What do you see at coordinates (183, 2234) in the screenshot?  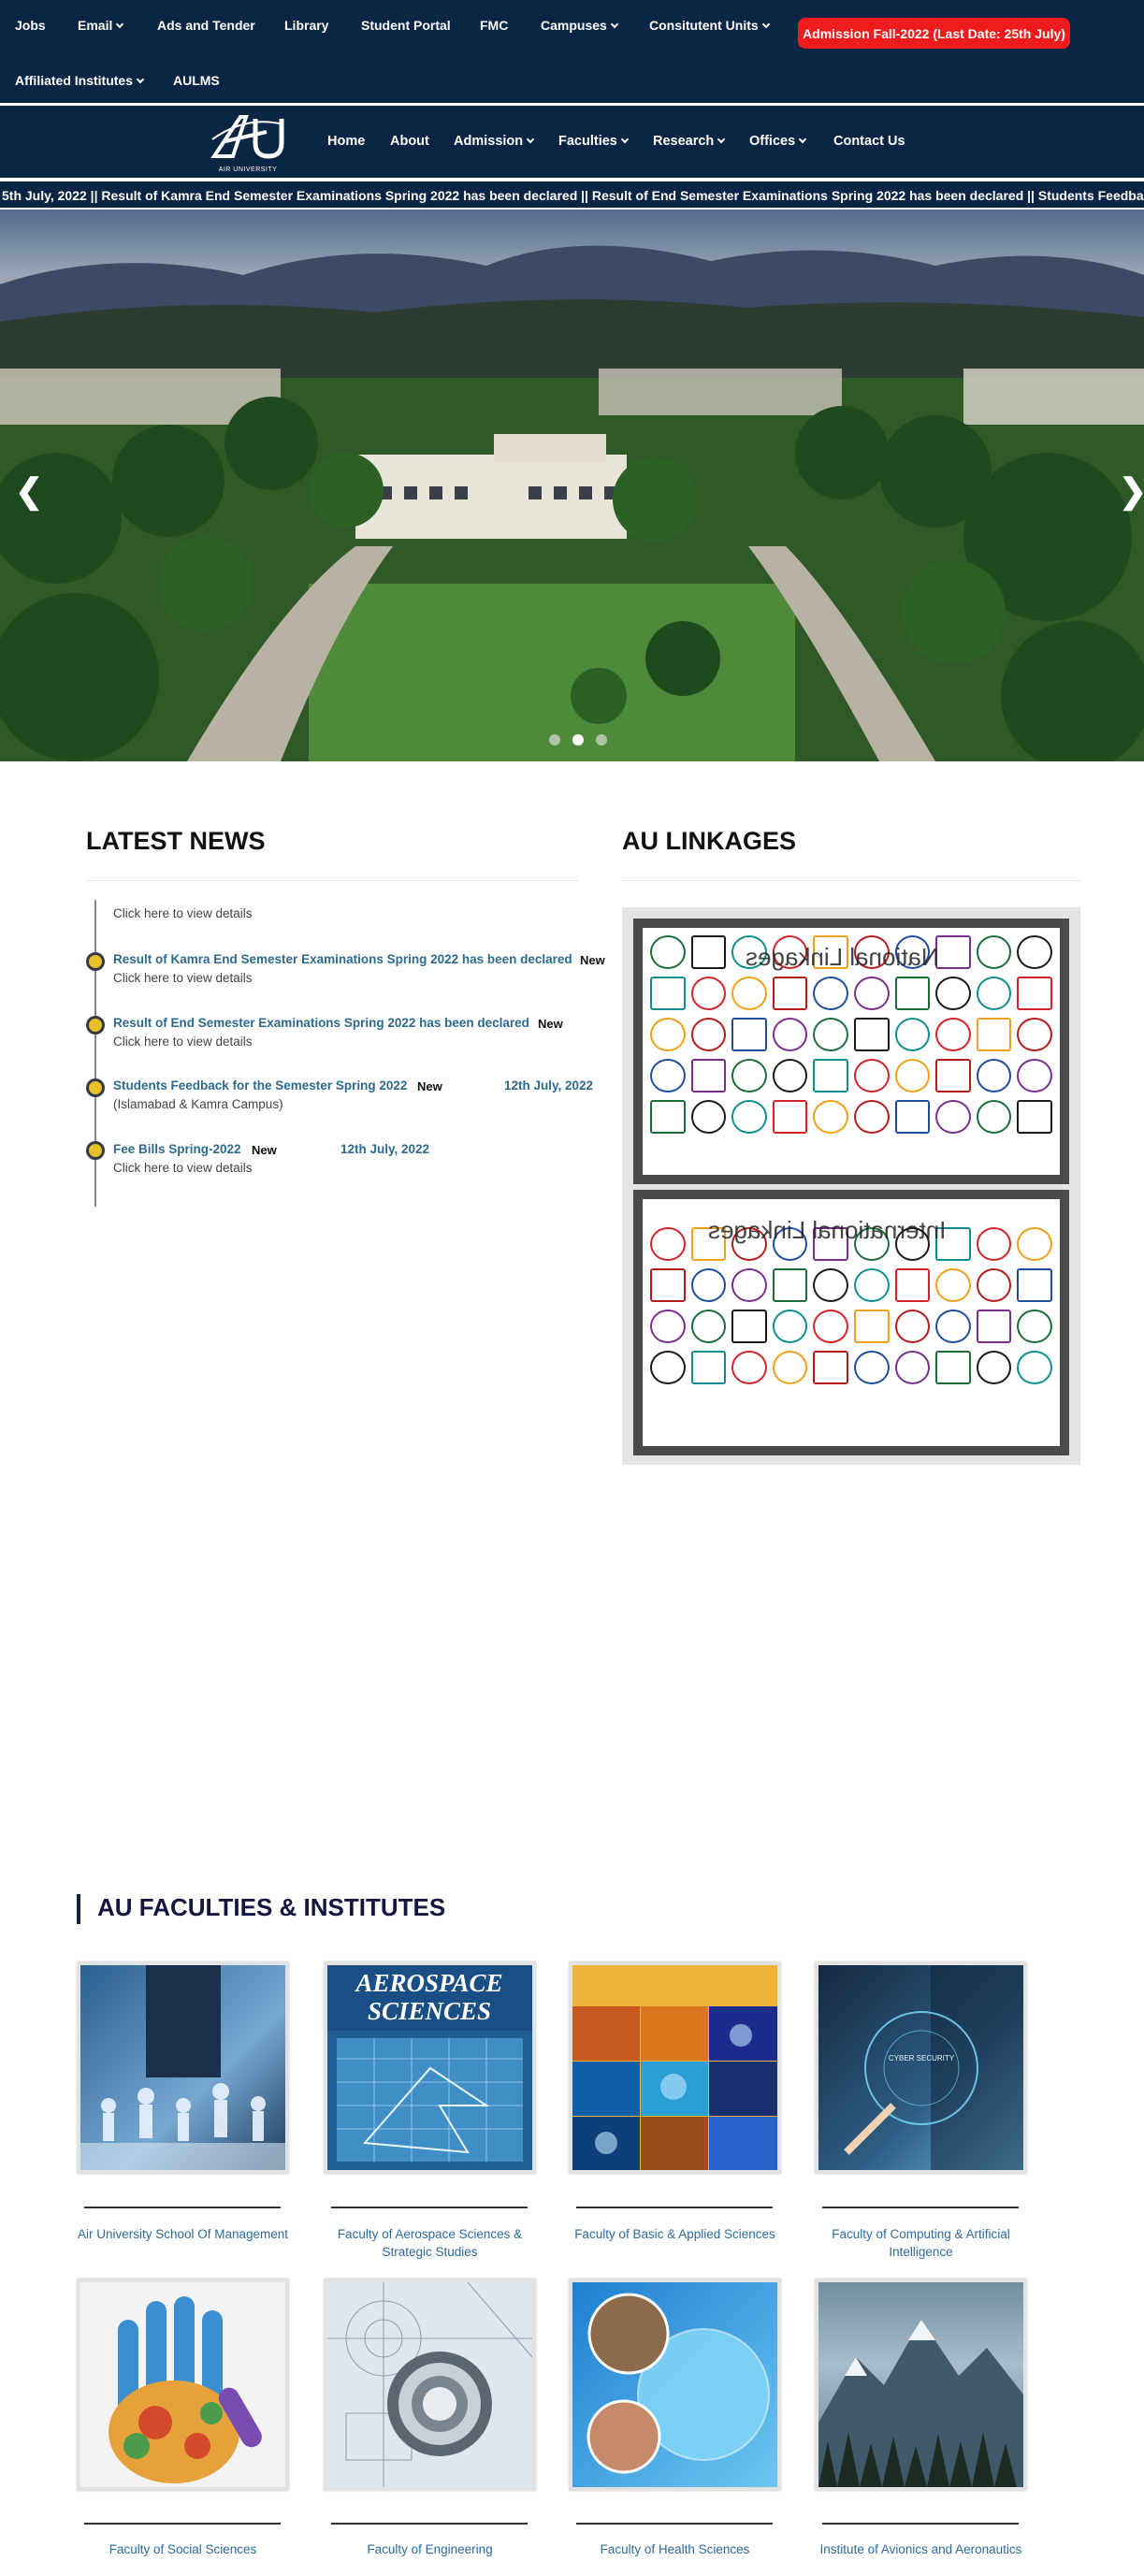 I see `faculty-label: Air University School Of Management` at bounding box center [183, 2234].